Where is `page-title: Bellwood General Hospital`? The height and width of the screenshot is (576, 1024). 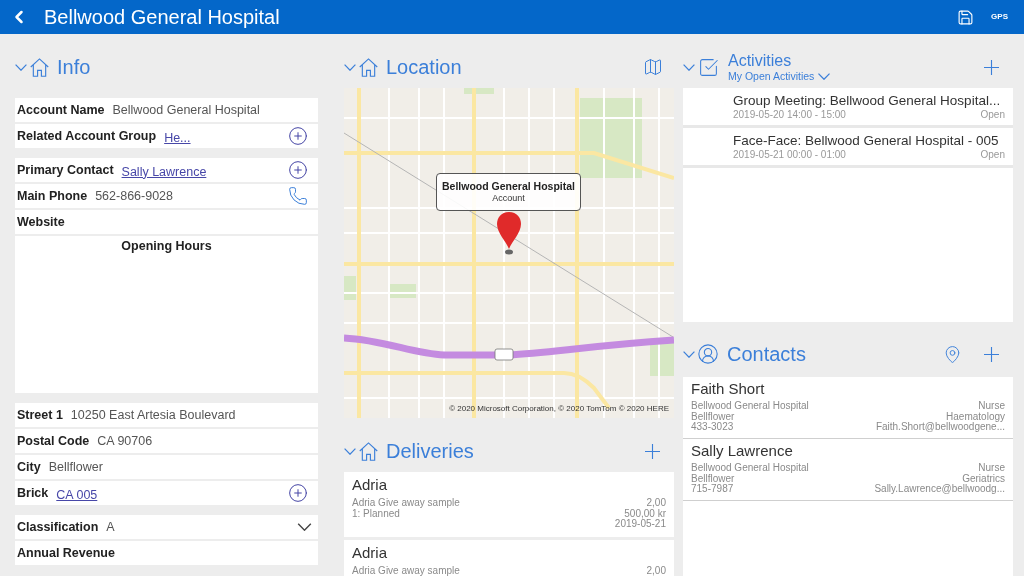
page-title: Bellwood General Hospital is located at coordinates (162, 17).